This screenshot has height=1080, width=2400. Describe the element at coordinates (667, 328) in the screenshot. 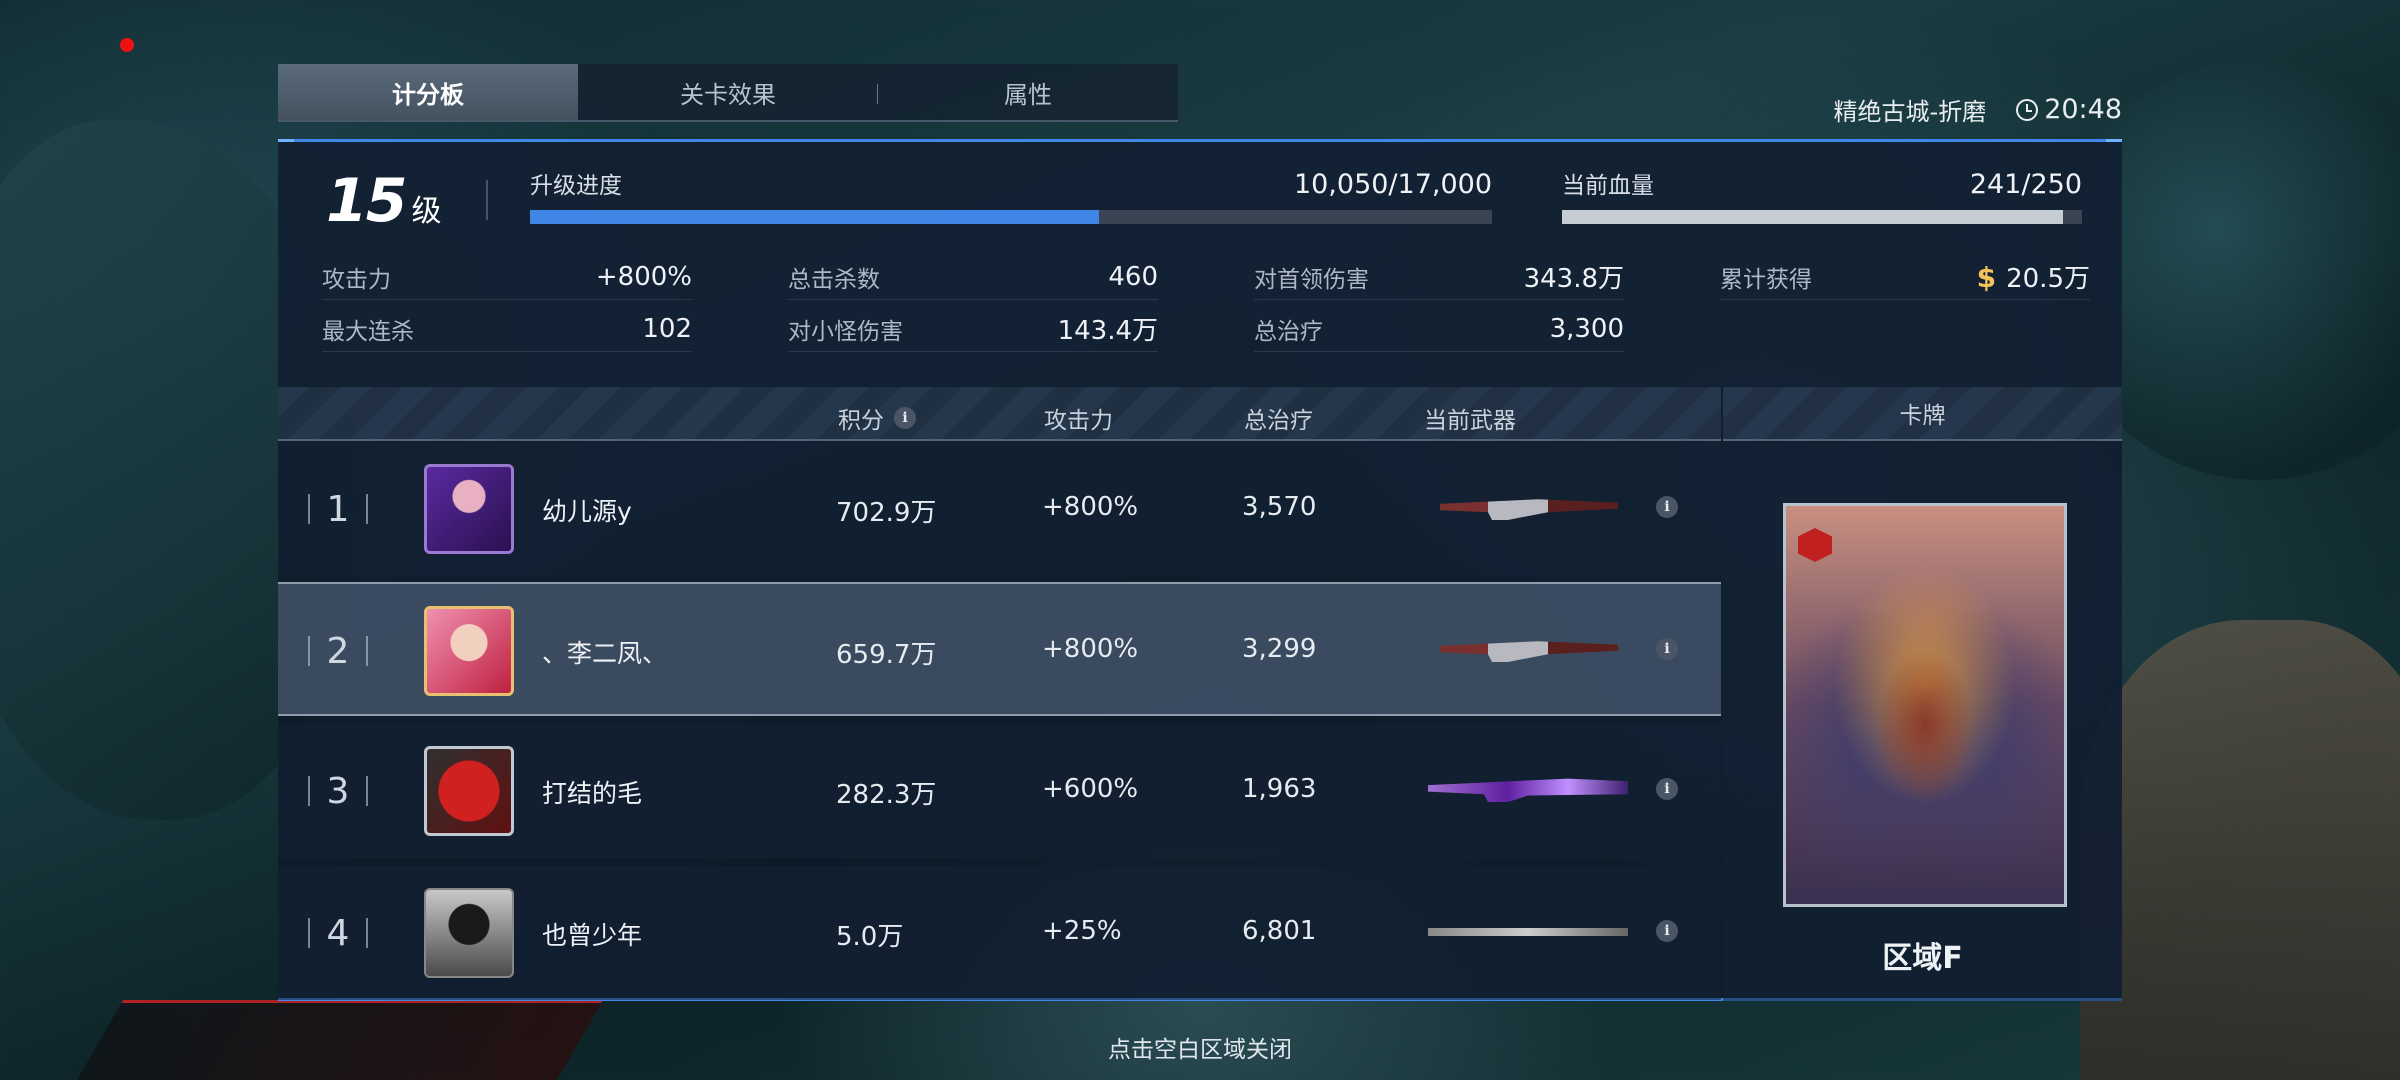

I see `stat-value: 102` at that location.